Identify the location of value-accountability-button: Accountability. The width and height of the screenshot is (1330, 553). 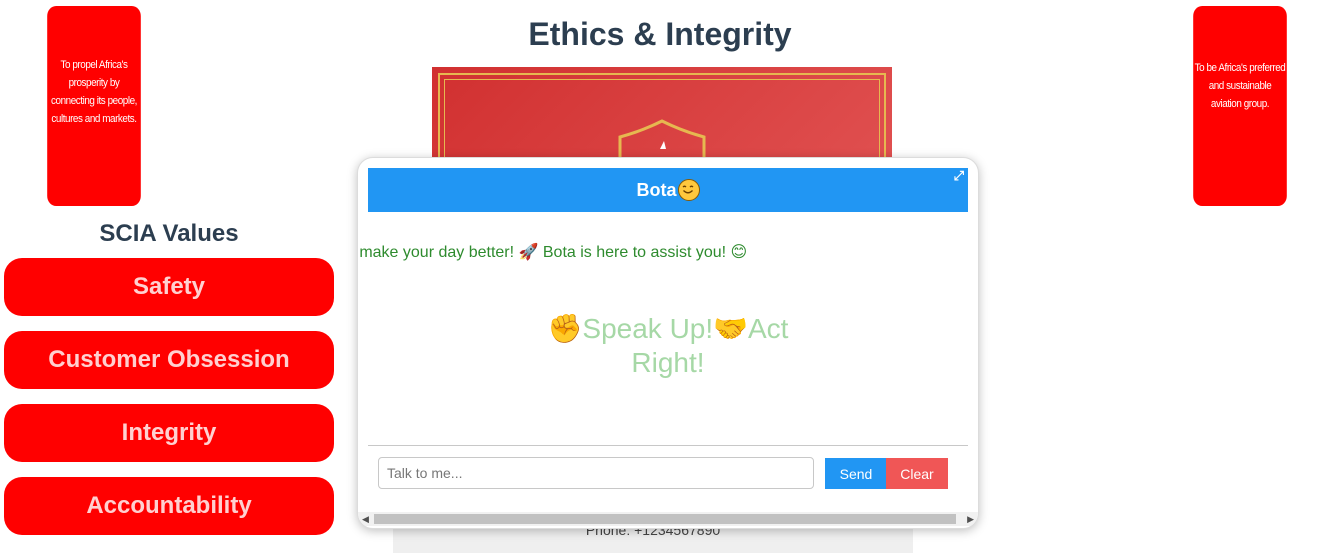
(169, 506).